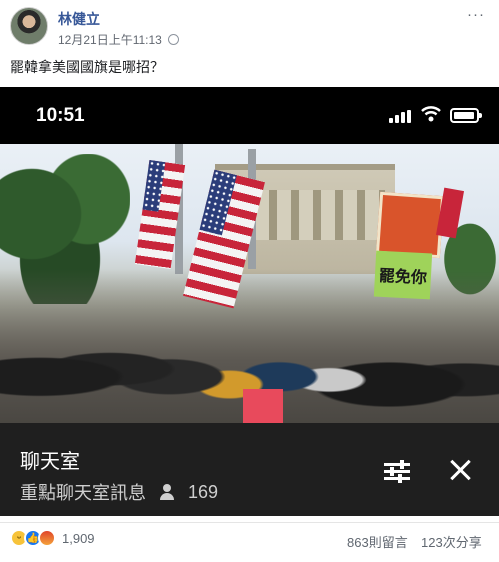  I want to click on phone-status-bar: 10:51, so click(249, 115).